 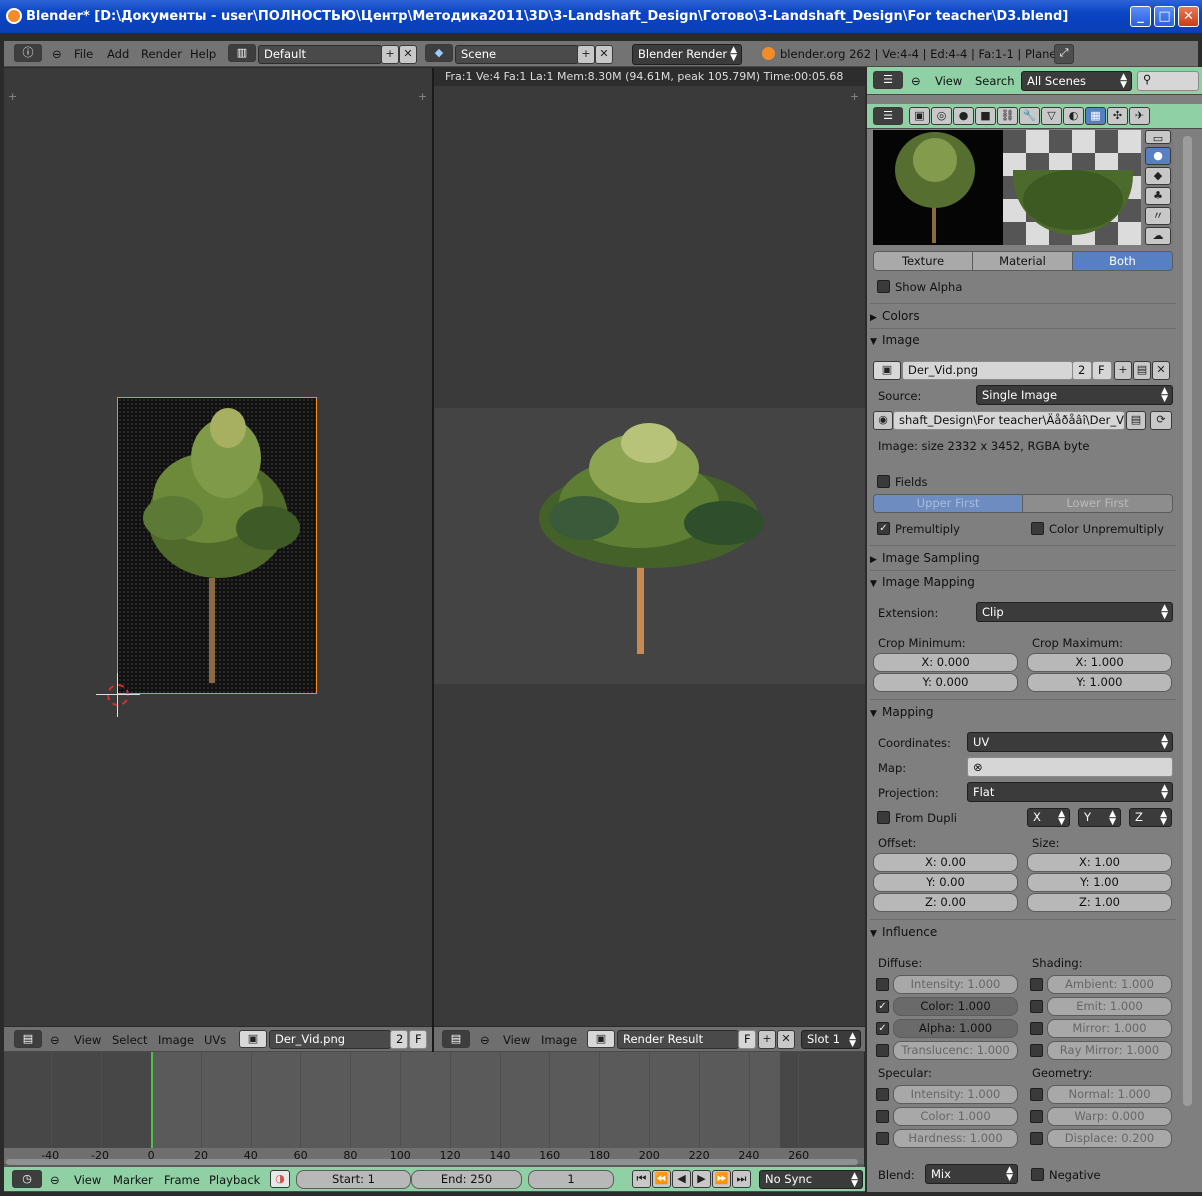 What do you see at coordinates (649, 546) in the screenshot?
I see `render-image` at bounding box center [649, 546].